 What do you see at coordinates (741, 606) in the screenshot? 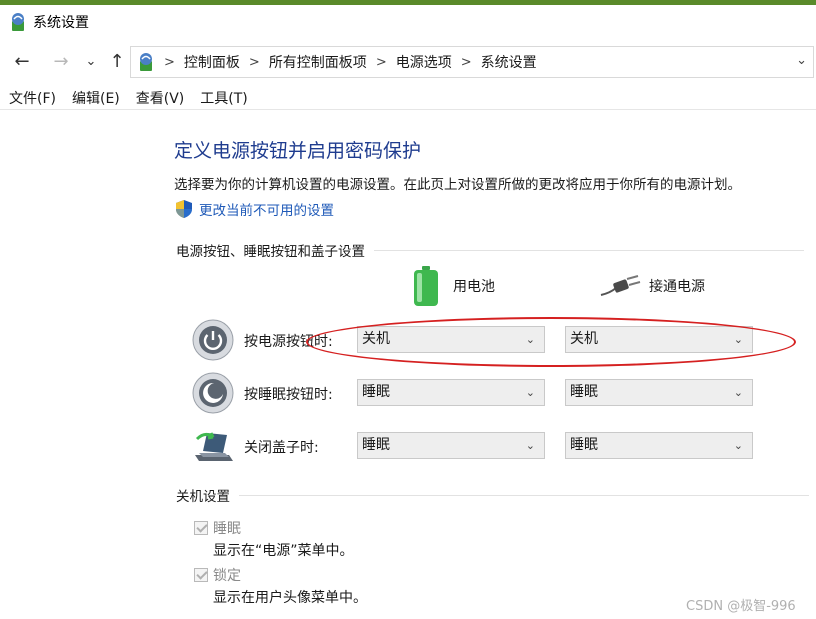
I see `watermark: CSDN @极智-996` at bounding box center [741, 606].